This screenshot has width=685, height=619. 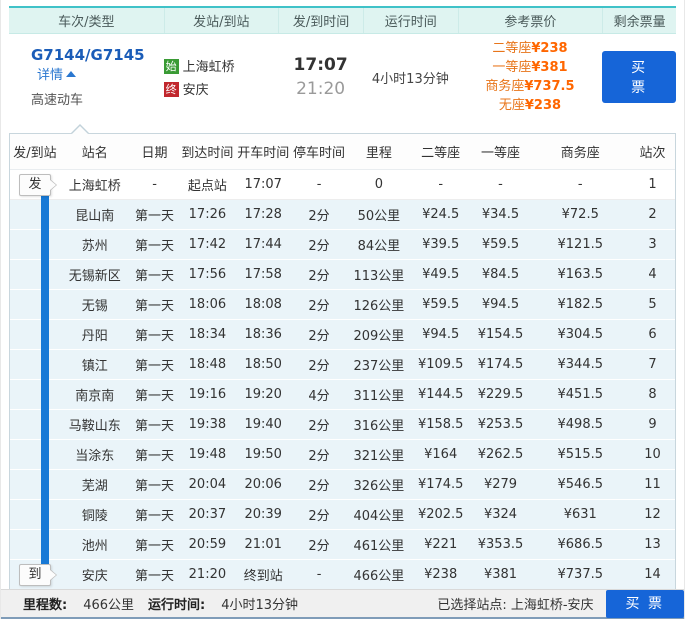 I want to click on fare-label: 一等座, so click(x=512, y=67).